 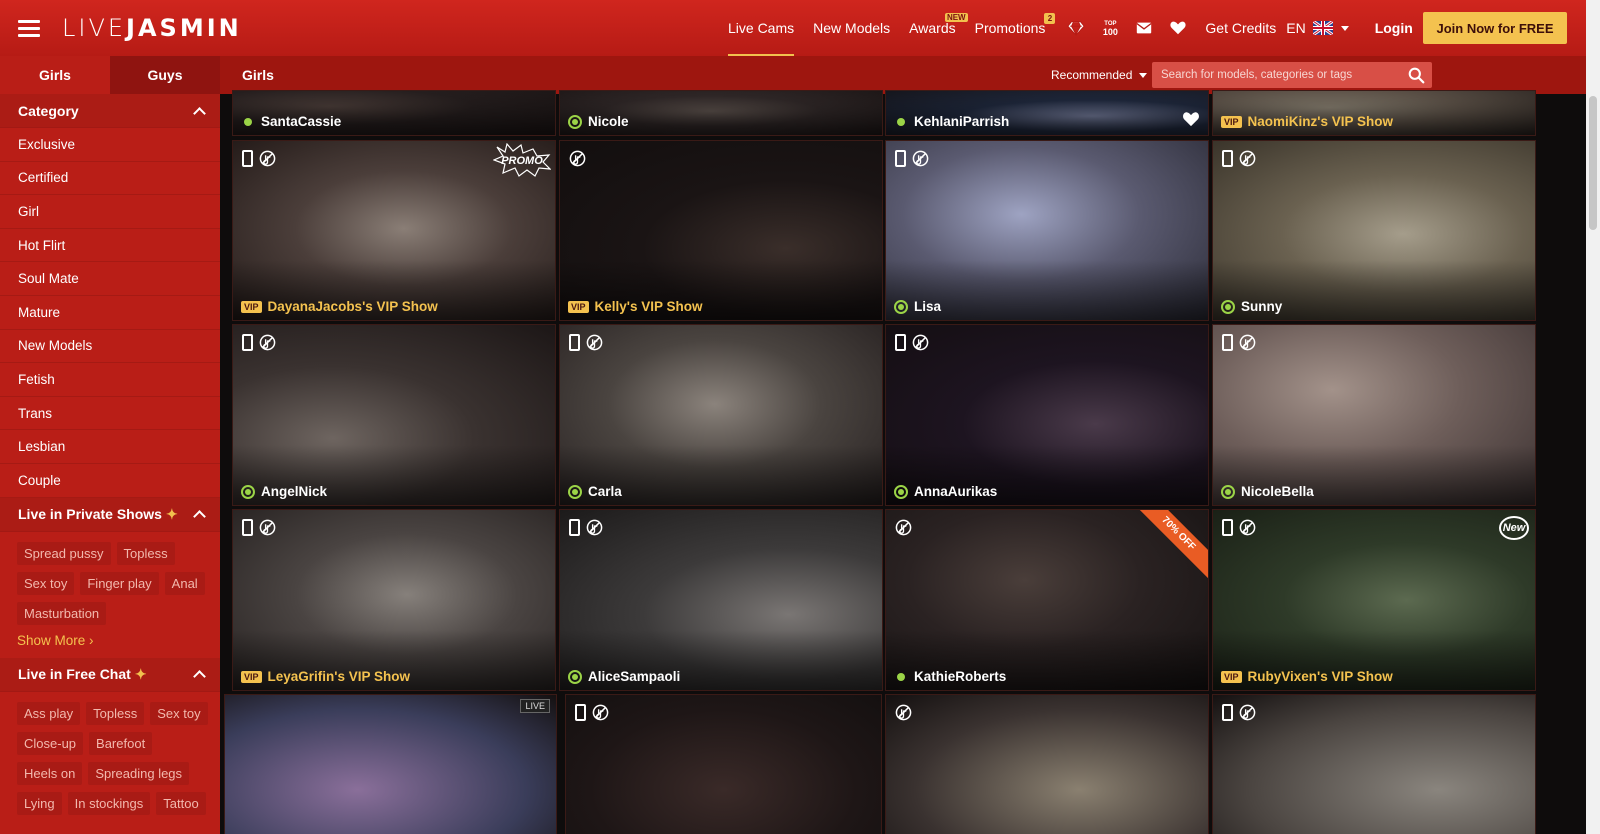 I want to click on new-badge: NEW, so click(x=956, y=17).